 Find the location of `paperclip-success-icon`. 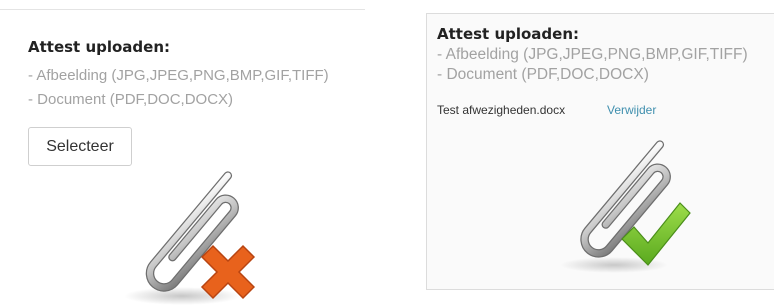

paperclip-success-icon is located at coordinates (625, 206).